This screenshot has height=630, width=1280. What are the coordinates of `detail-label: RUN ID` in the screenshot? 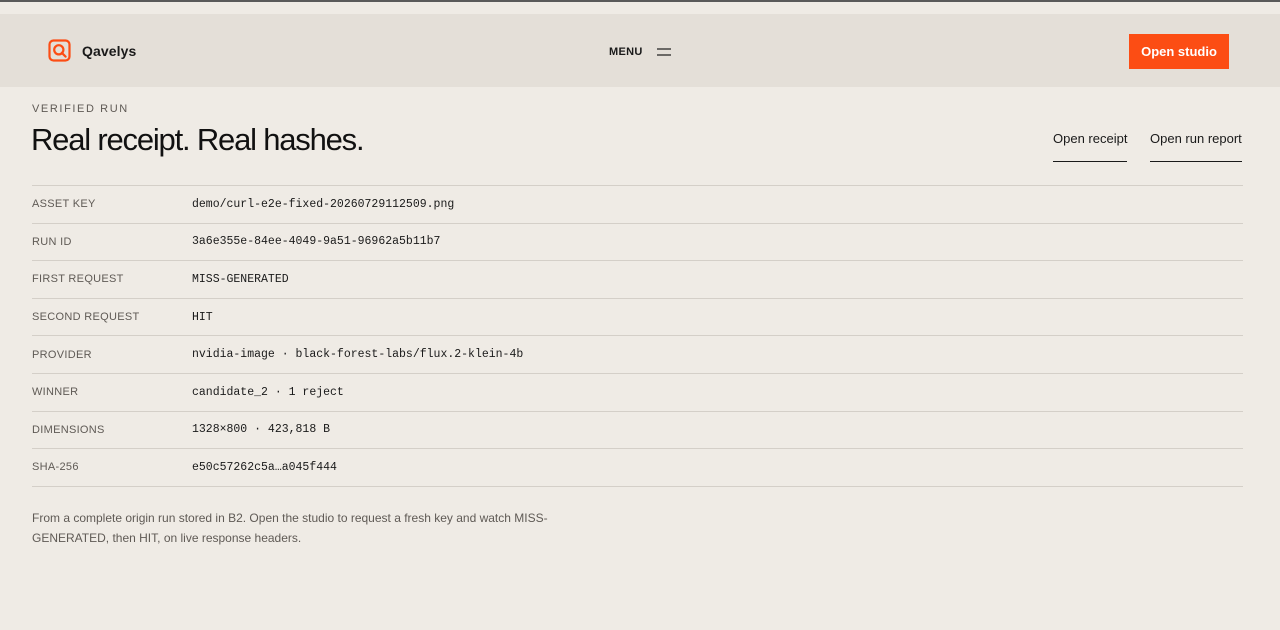 It's located at (52, 241).